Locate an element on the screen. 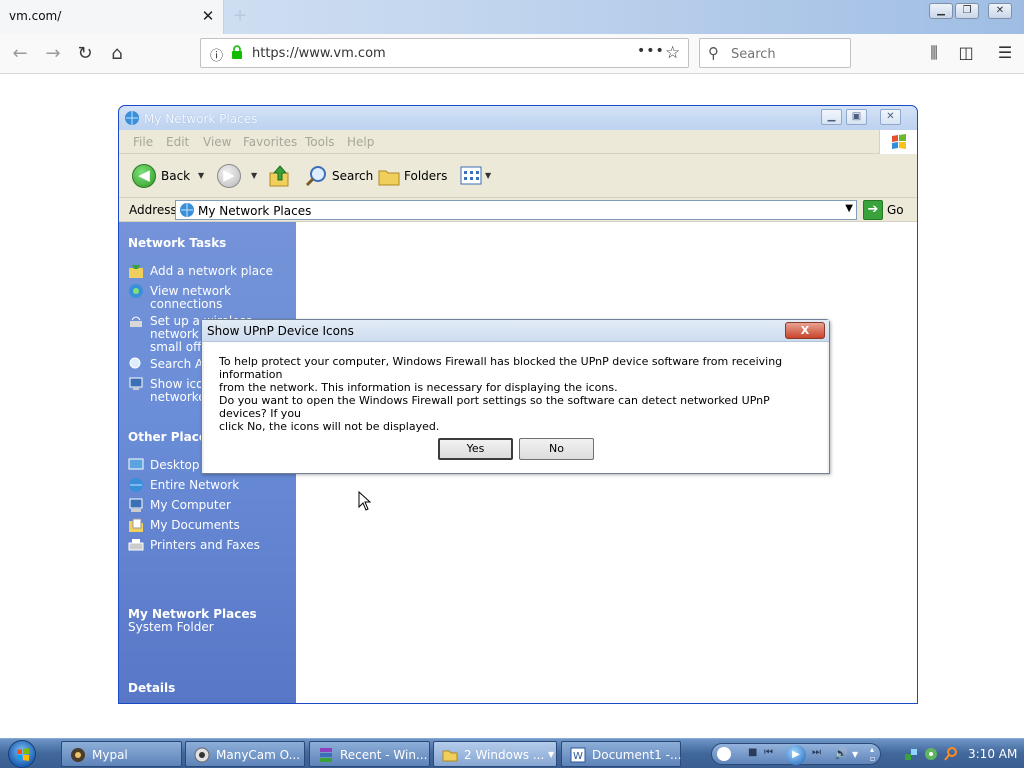 The width and height of the screenshot is (1024, 768). menu-help: Help is located at coordinates (360, 142).